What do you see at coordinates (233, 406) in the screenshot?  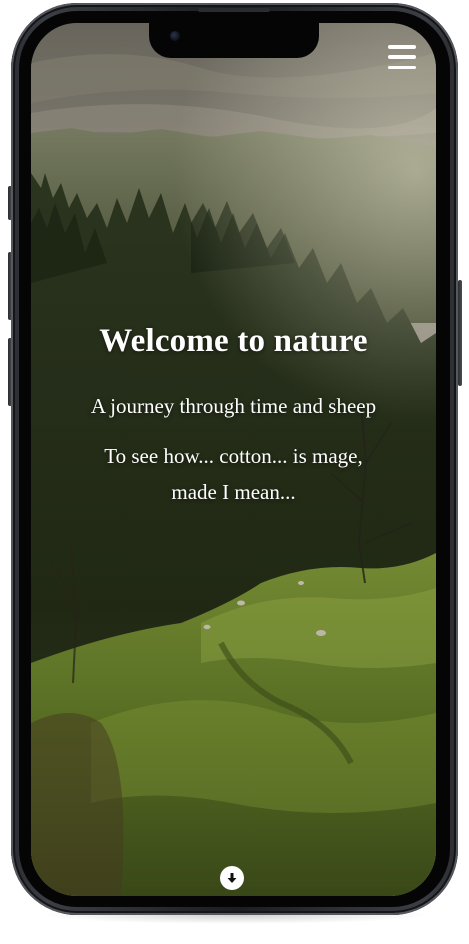 I see `hero-tagline: A journey through time and sheep` at bounding box center [233, 406].